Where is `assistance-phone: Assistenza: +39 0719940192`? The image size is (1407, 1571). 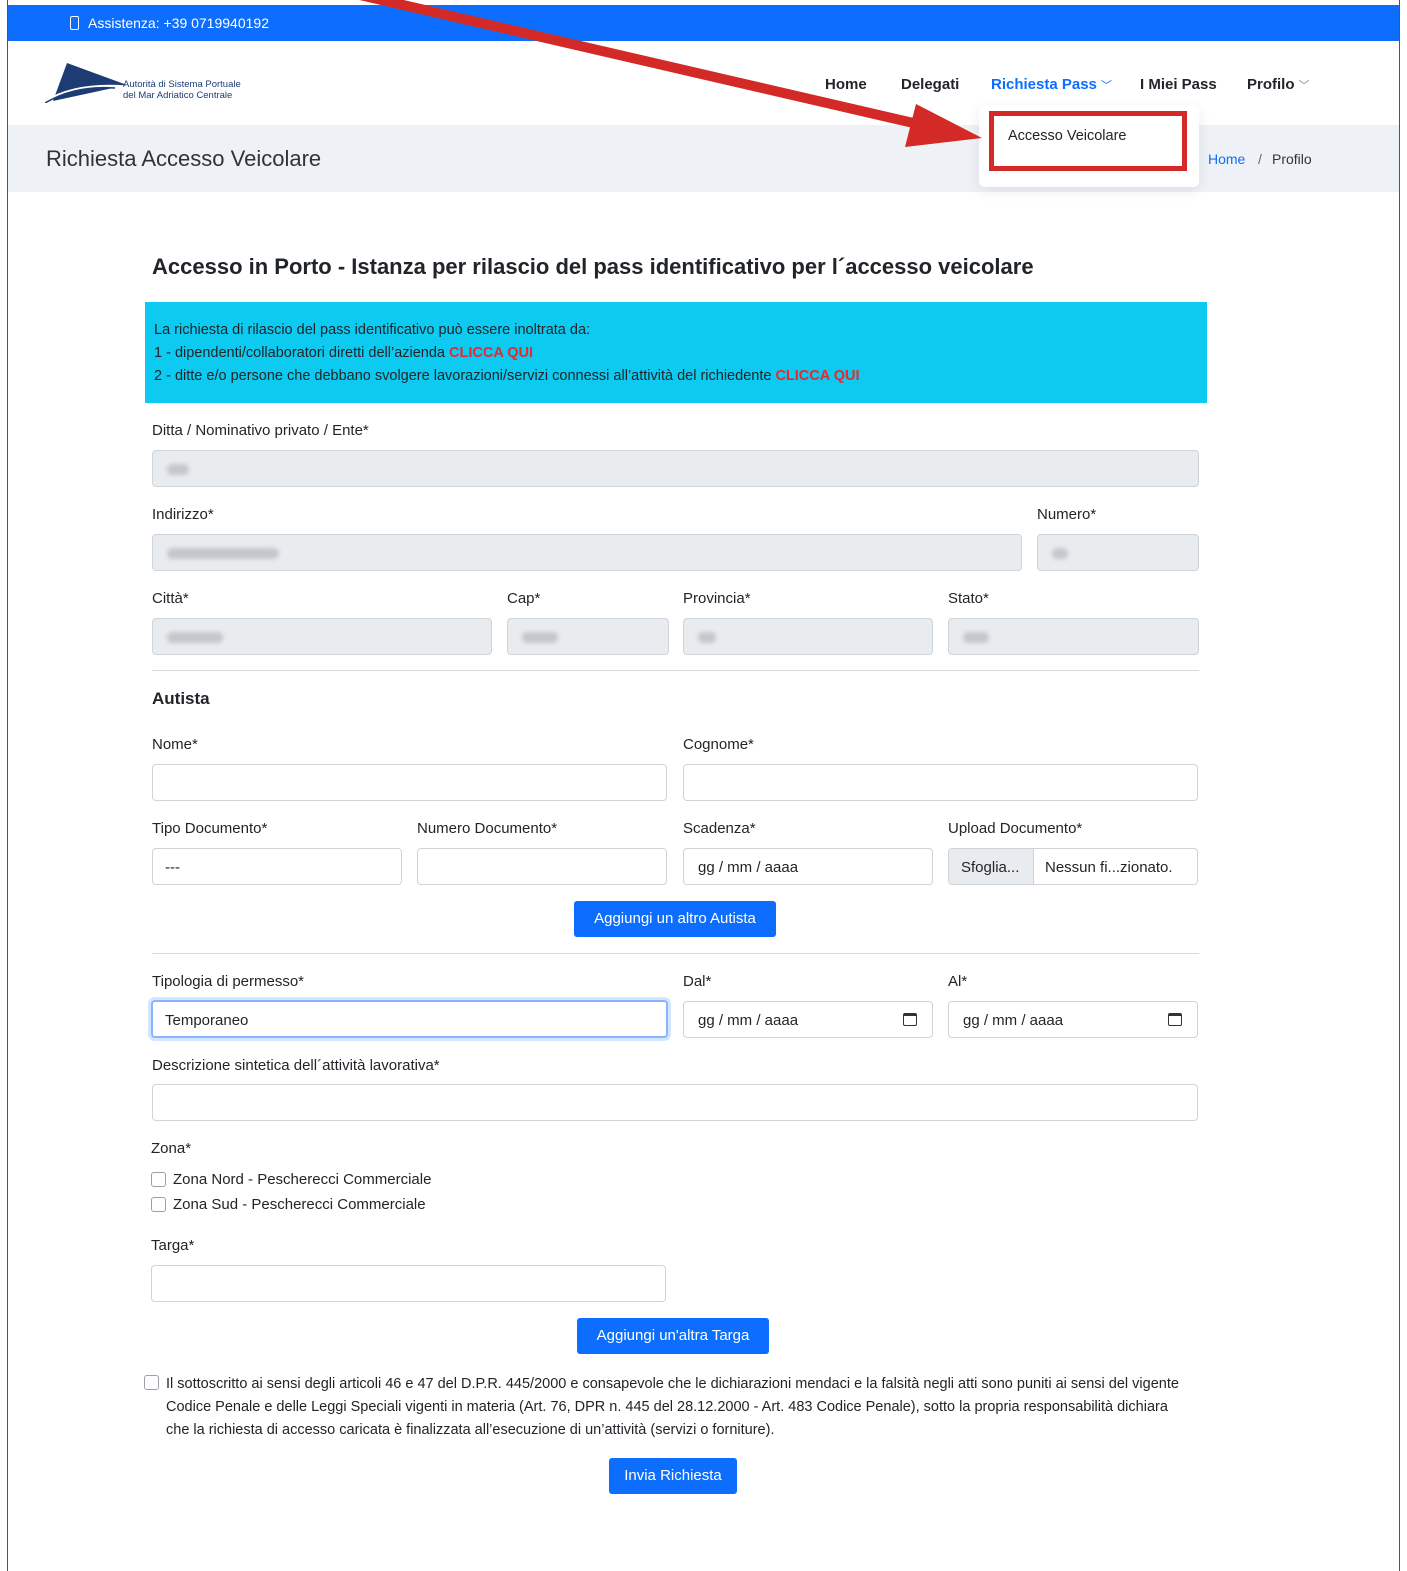 assistance-phone: Assistenza: +39 0719940192 is located at coordinates (178, 23).